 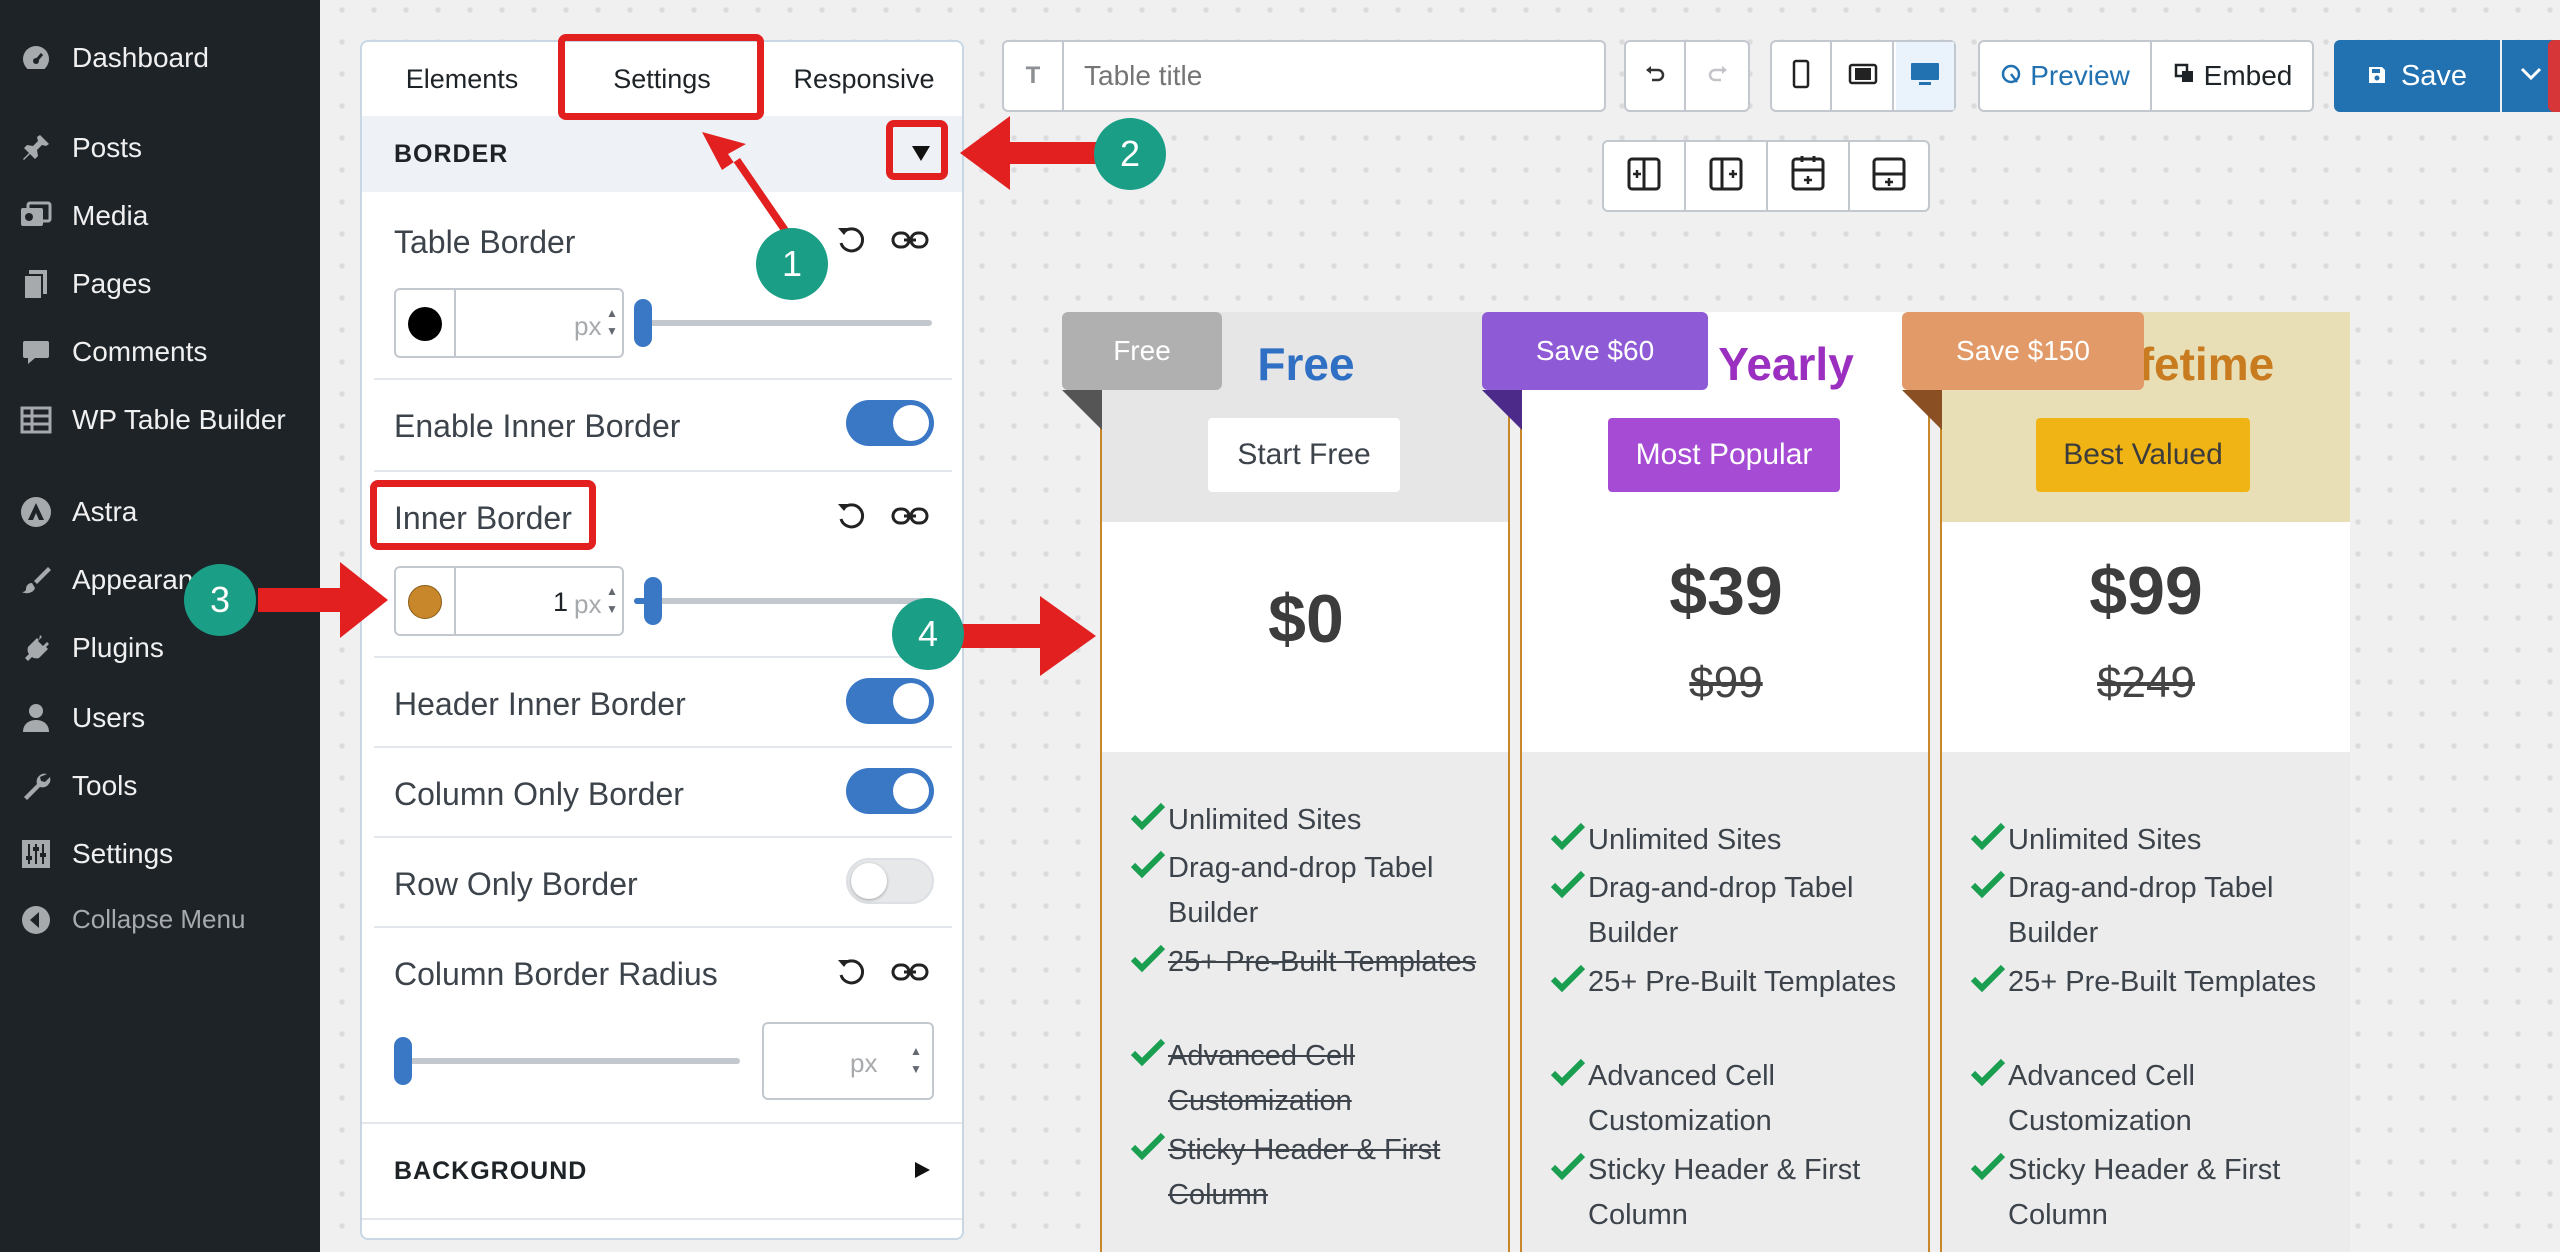 I want to click on callout-badge-4: 4, so click(x=928, y=634).